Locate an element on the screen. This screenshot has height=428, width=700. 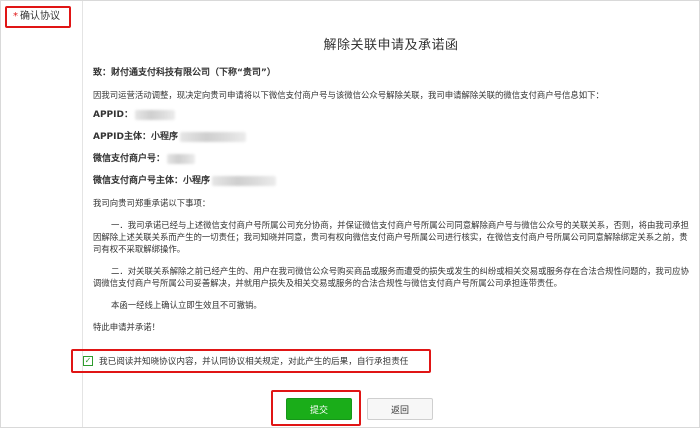
agreement-checkbox: ✓ is located at coordinates (88, 361).